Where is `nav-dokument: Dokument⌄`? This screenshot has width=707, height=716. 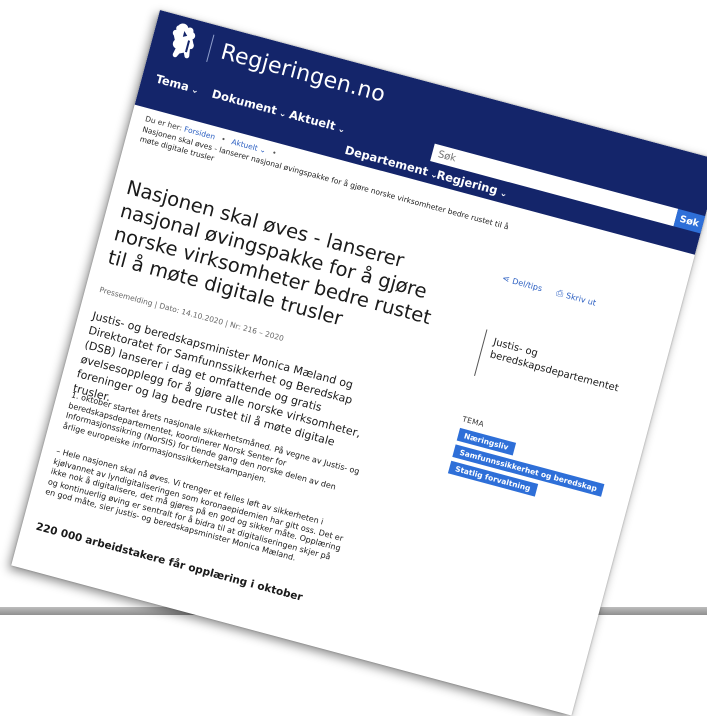 nav-dokument: Dokument⌄ is located at coordinates (249, 104).